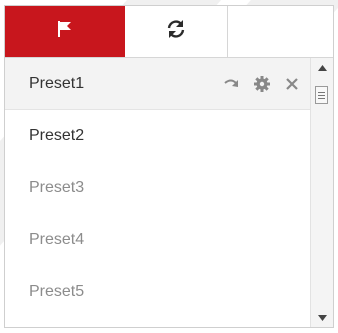  I want to click on flag-icon, so click(65, 31).